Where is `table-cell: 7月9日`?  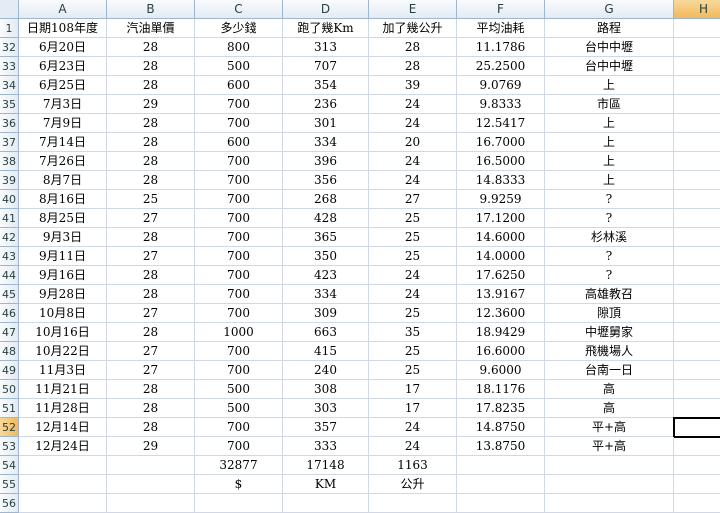
table-cell: 7月9日 is located at coordinates (63, 123).